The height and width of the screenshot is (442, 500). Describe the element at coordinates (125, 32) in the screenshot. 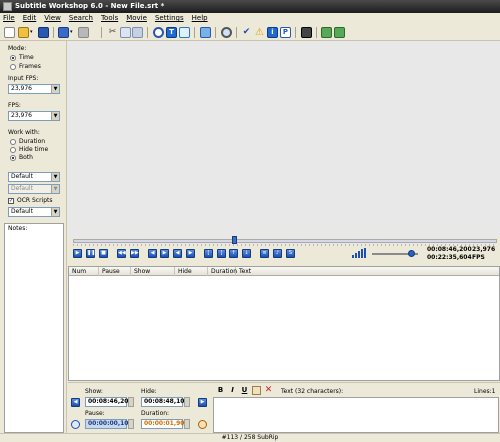

I see `copy-icon` at that location.